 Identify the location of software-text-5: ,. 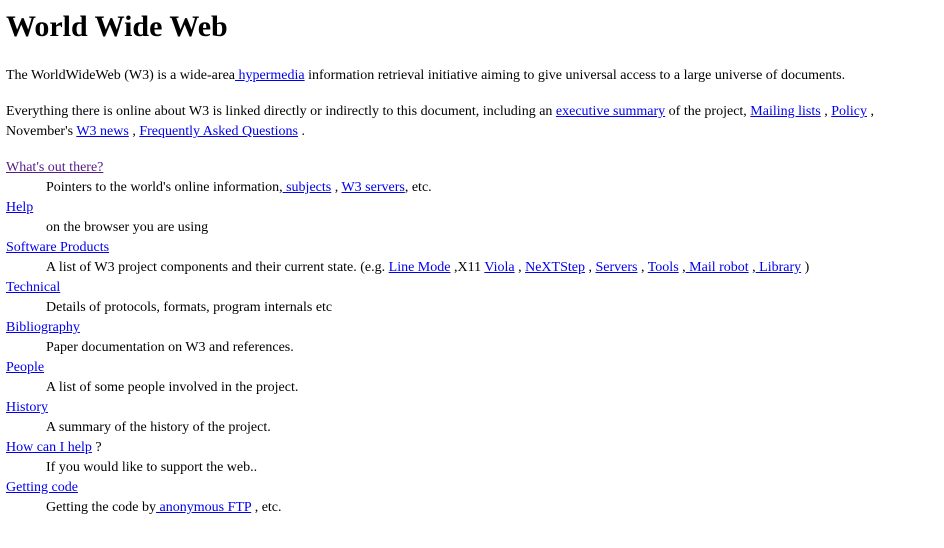
(642, 267).